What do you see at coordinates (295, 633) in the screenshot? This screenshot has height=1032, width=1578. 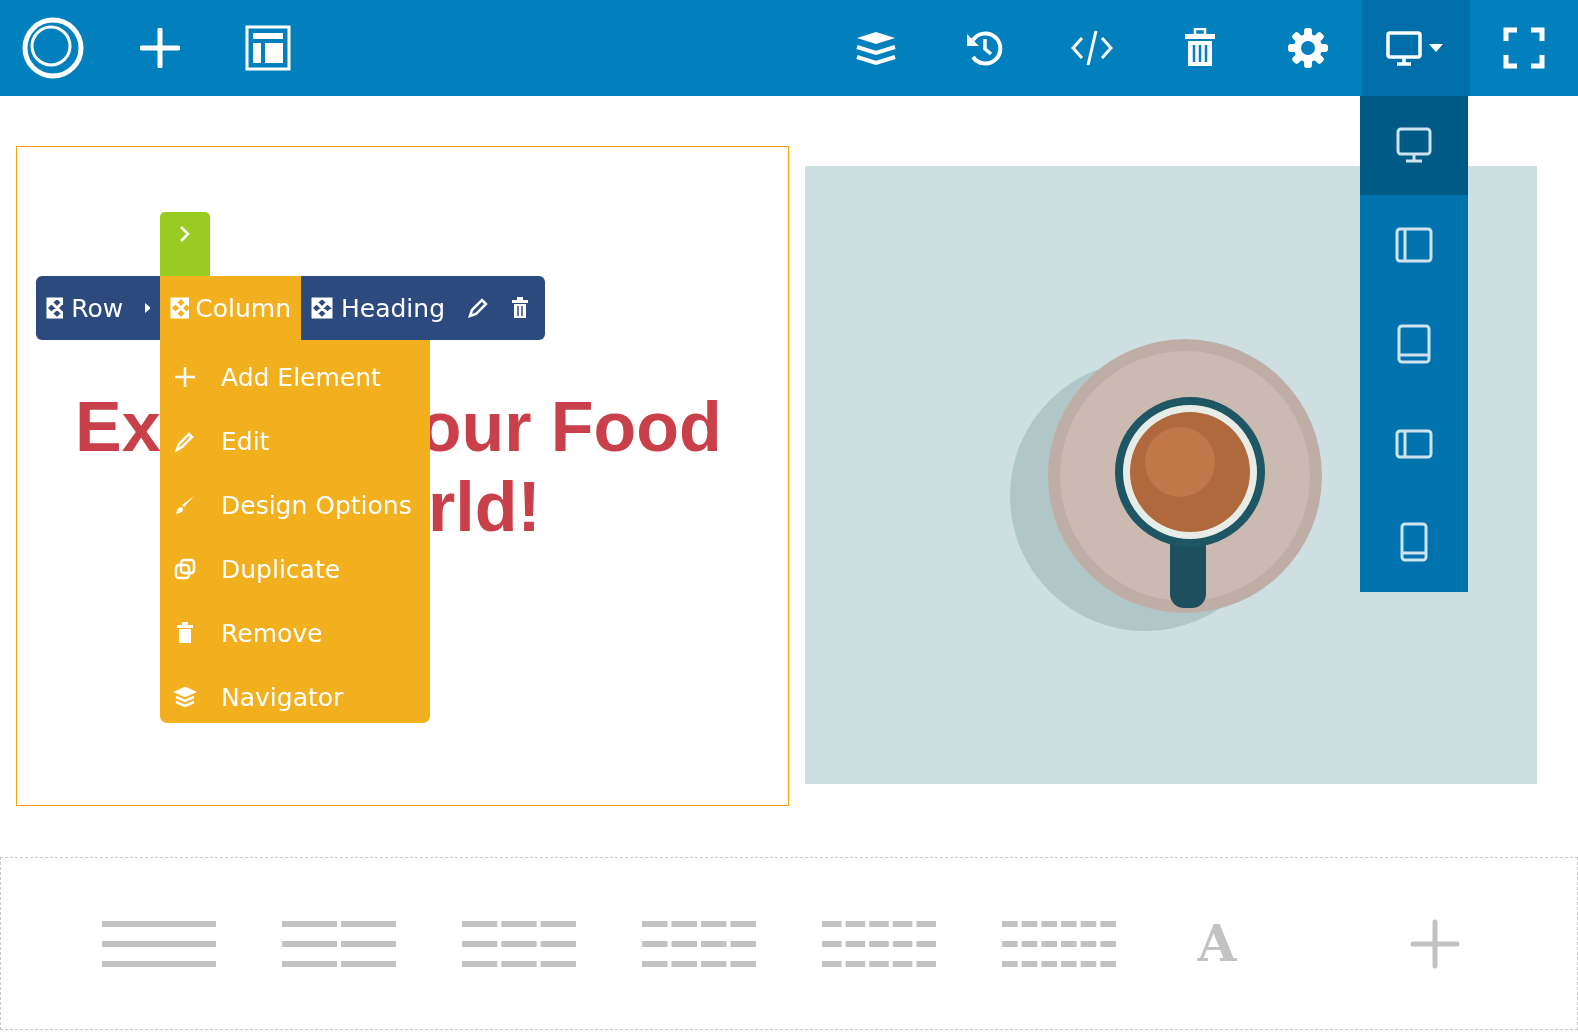 I see `menu-item: Remove` at bounding box center [295, 633].